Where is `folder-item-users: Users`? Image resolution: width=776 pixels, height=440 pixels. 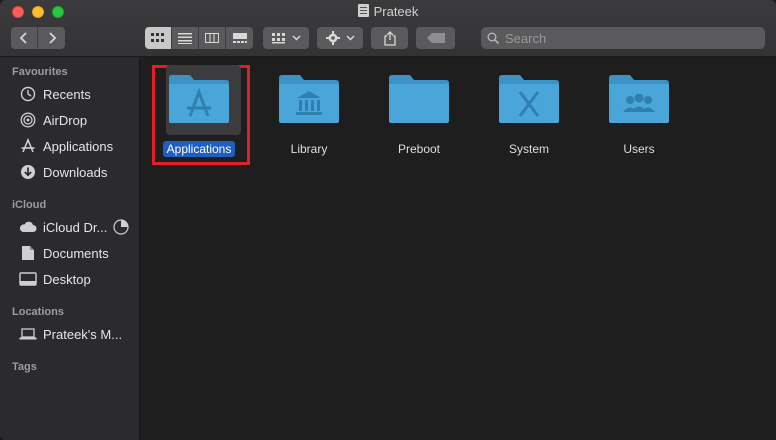 folder-item-users: Users is located at coordinates (639, 115).